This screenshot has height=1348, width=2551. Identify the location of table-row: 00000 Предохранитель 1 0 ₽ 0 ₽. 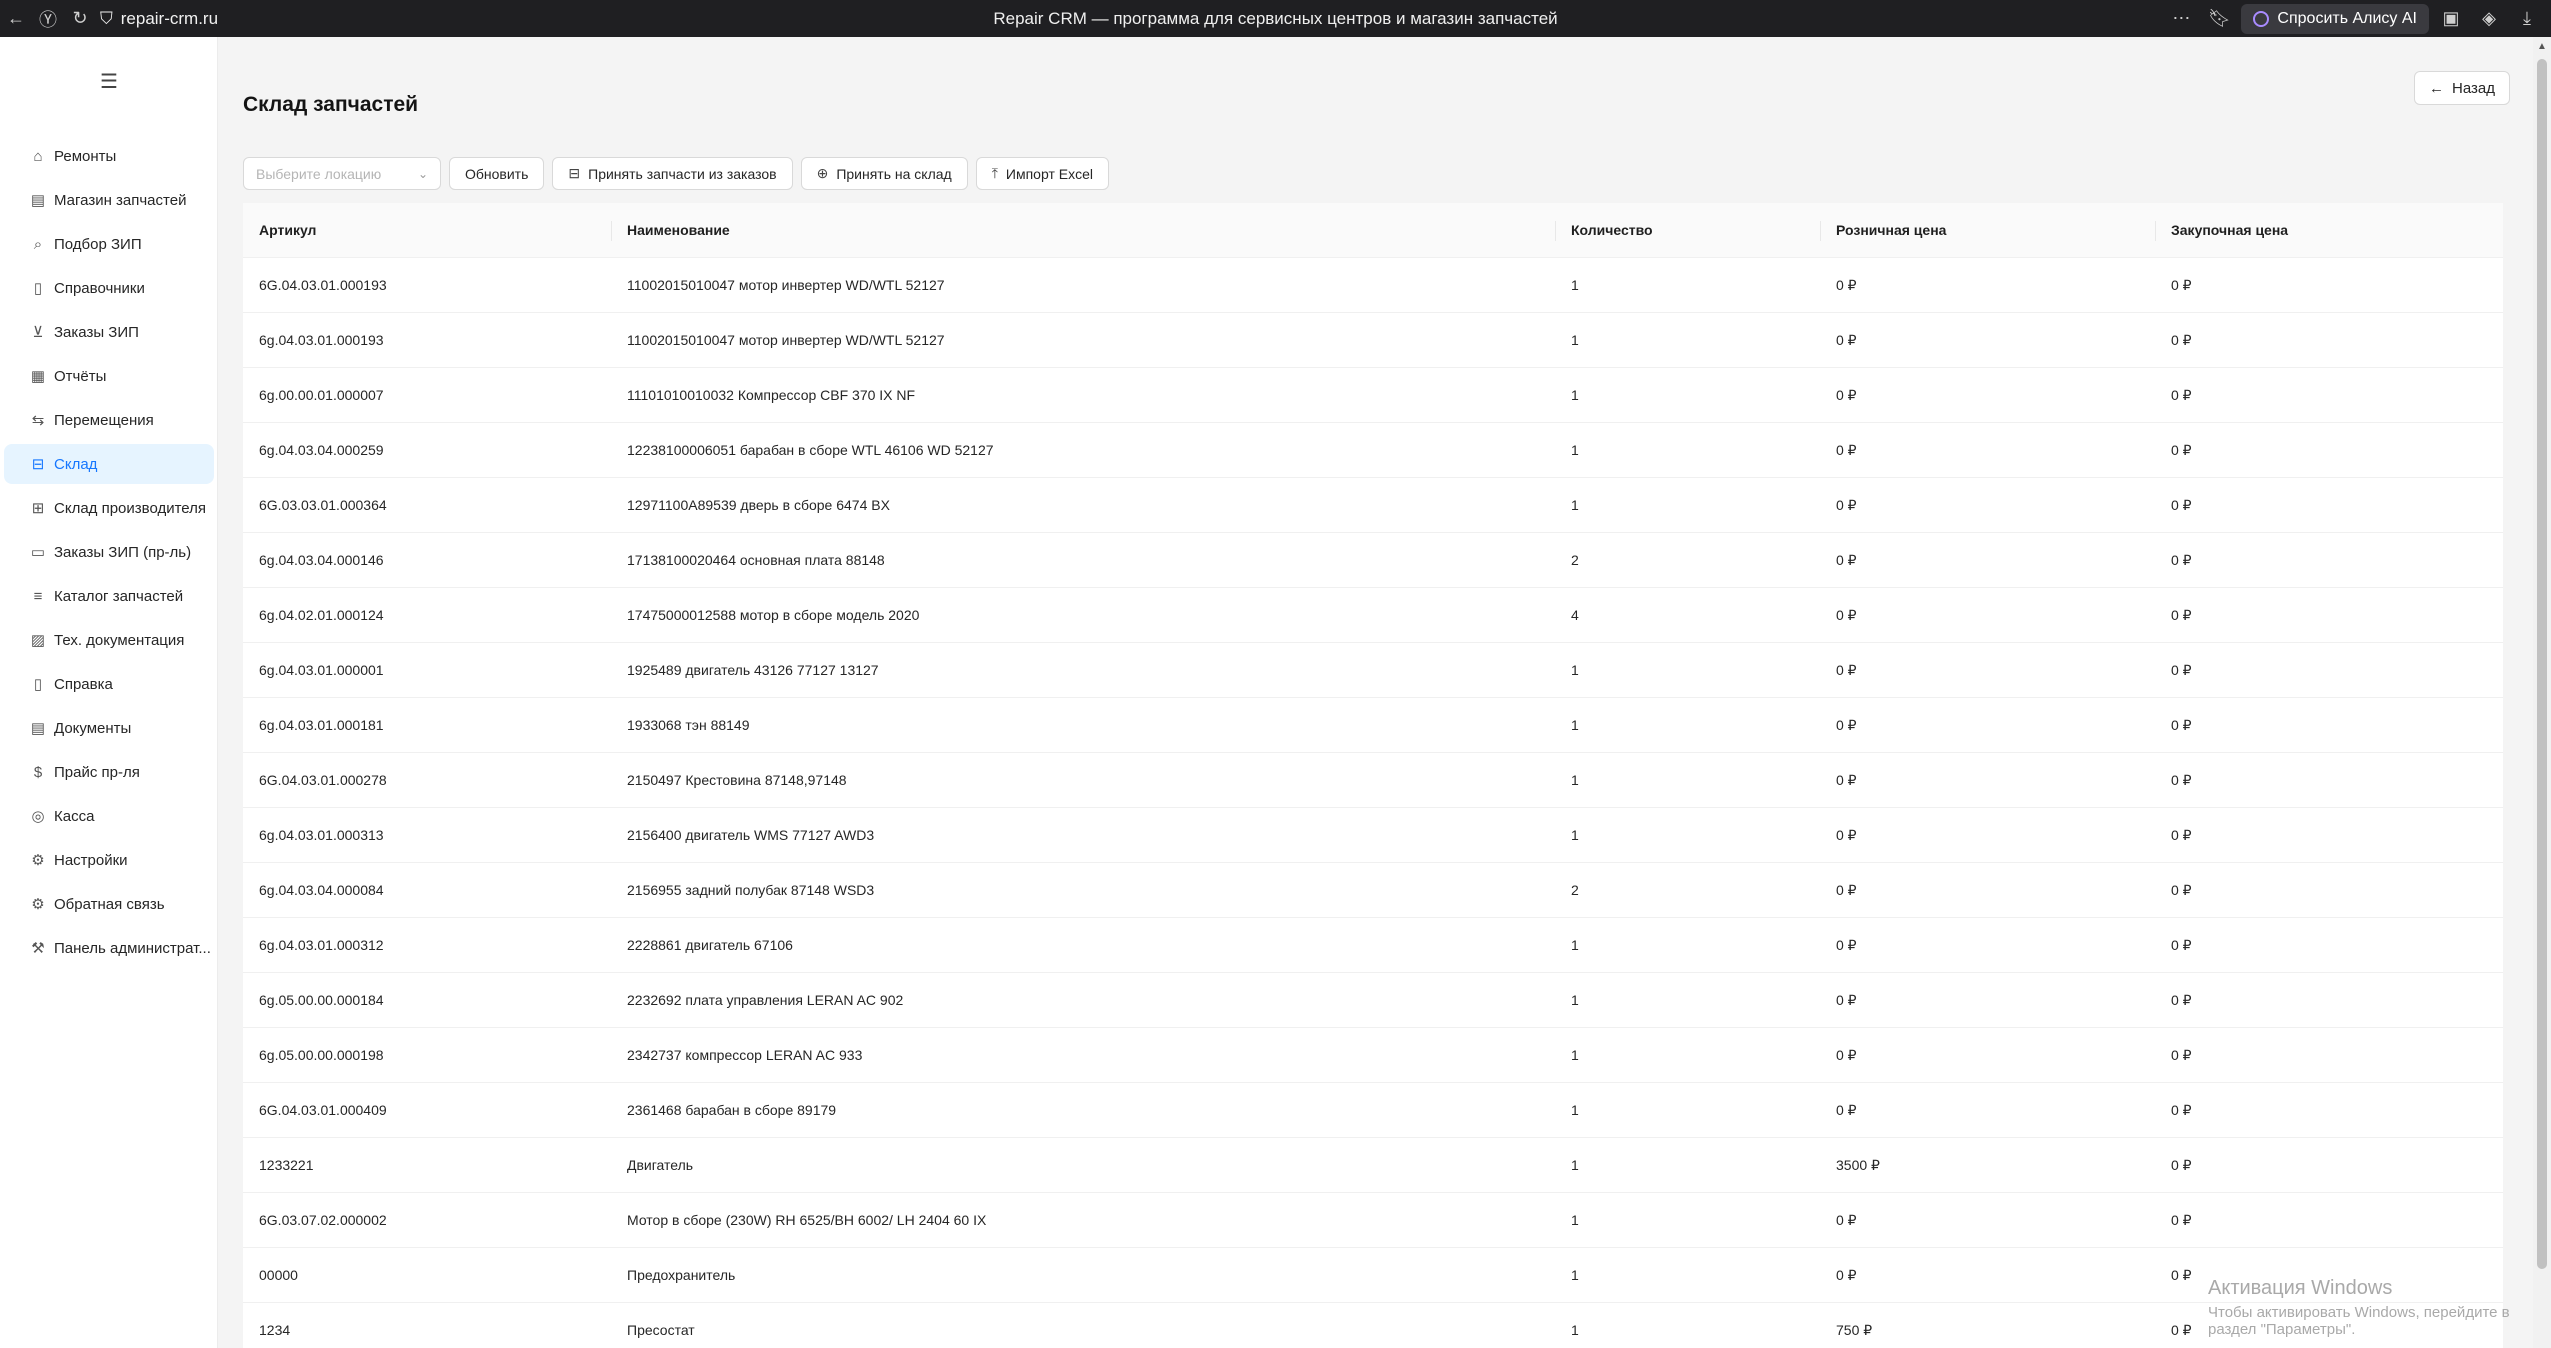
(1373, 1275).